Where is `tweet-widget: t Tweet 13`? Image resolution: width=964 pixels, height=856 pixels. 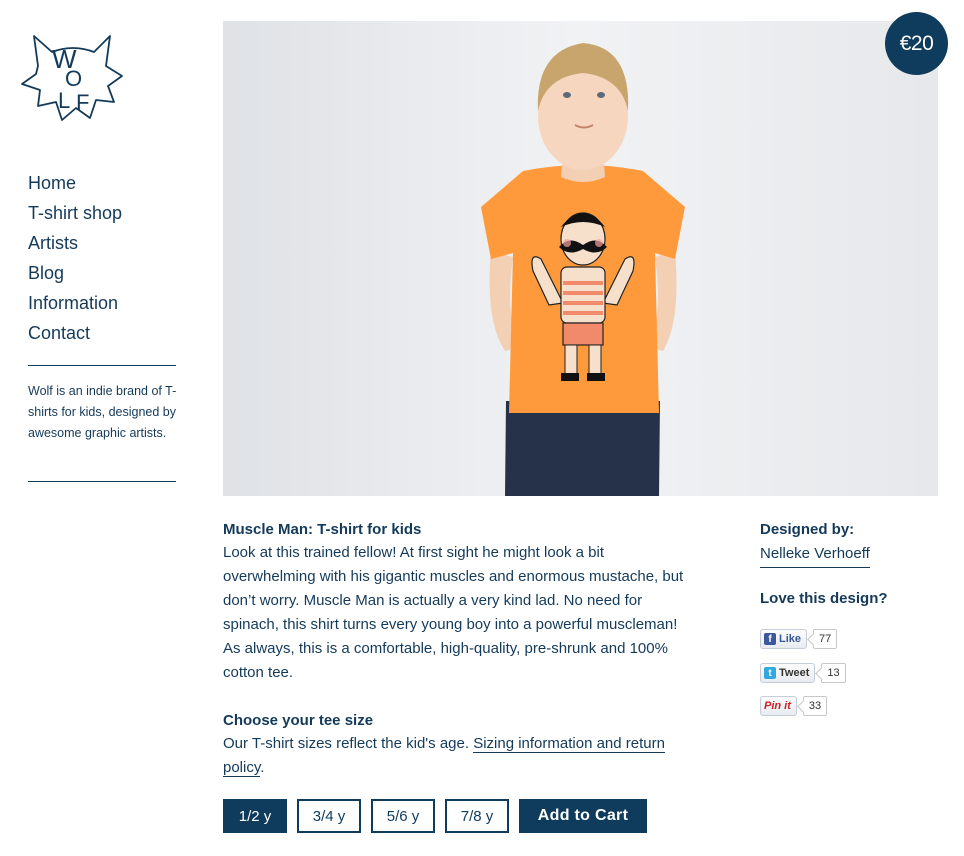 tweet-widget: t Tweet 13 is located at coordinates (803, 673).